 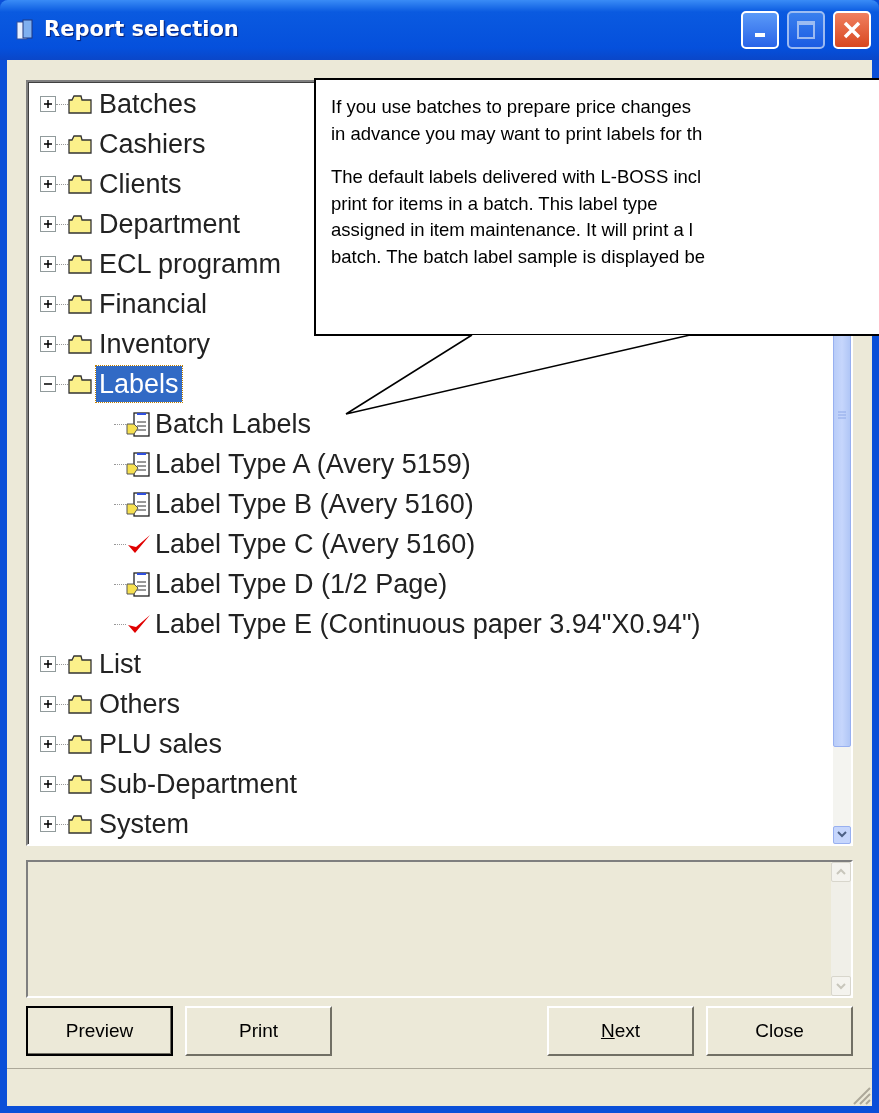 What do you see at coordinates (120, 664) in the screenshot?
I see `tree-item: List` at bounding box center [120, 664].